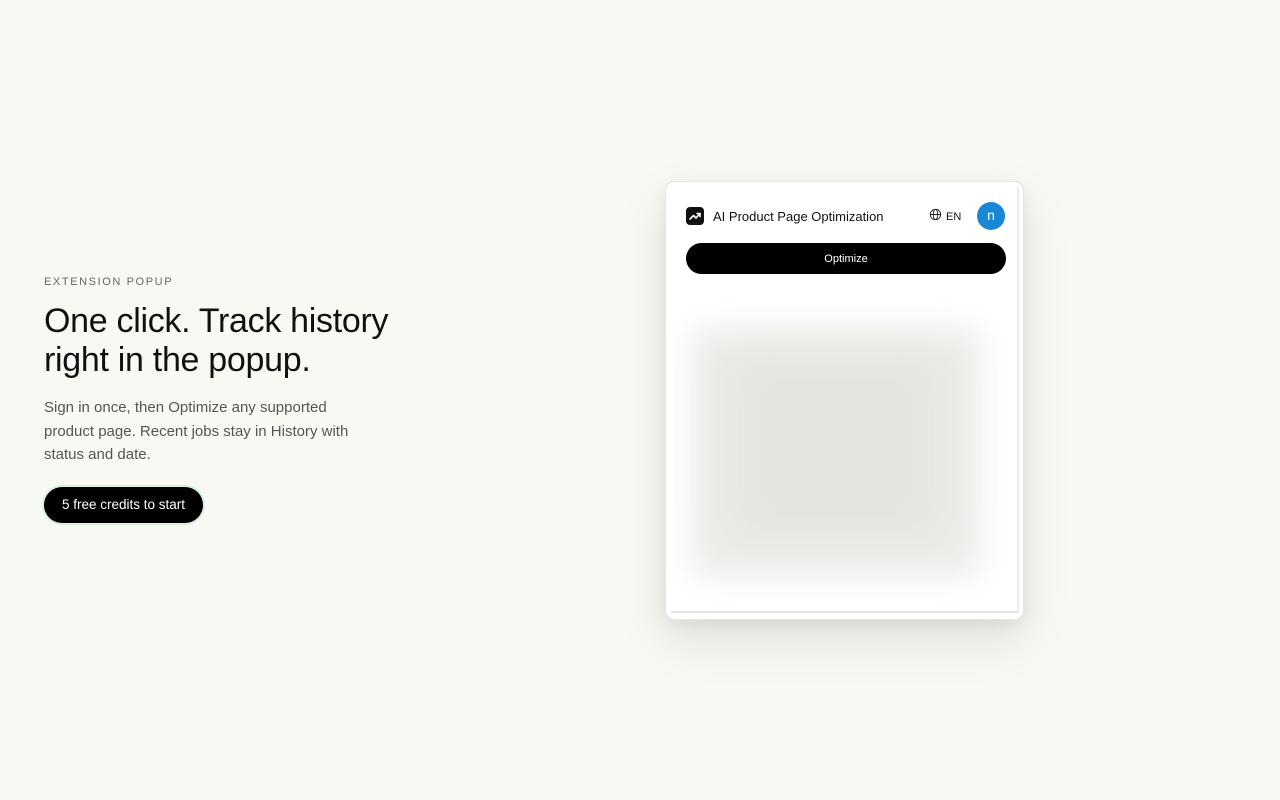 Image resolution: width=1280 pixels, height=800 pixels. What do you see at coordinates (216, 321) in the screenshot?
I see `hero-headline-line-1: One click. Track history` at bounding box center [216, 321].